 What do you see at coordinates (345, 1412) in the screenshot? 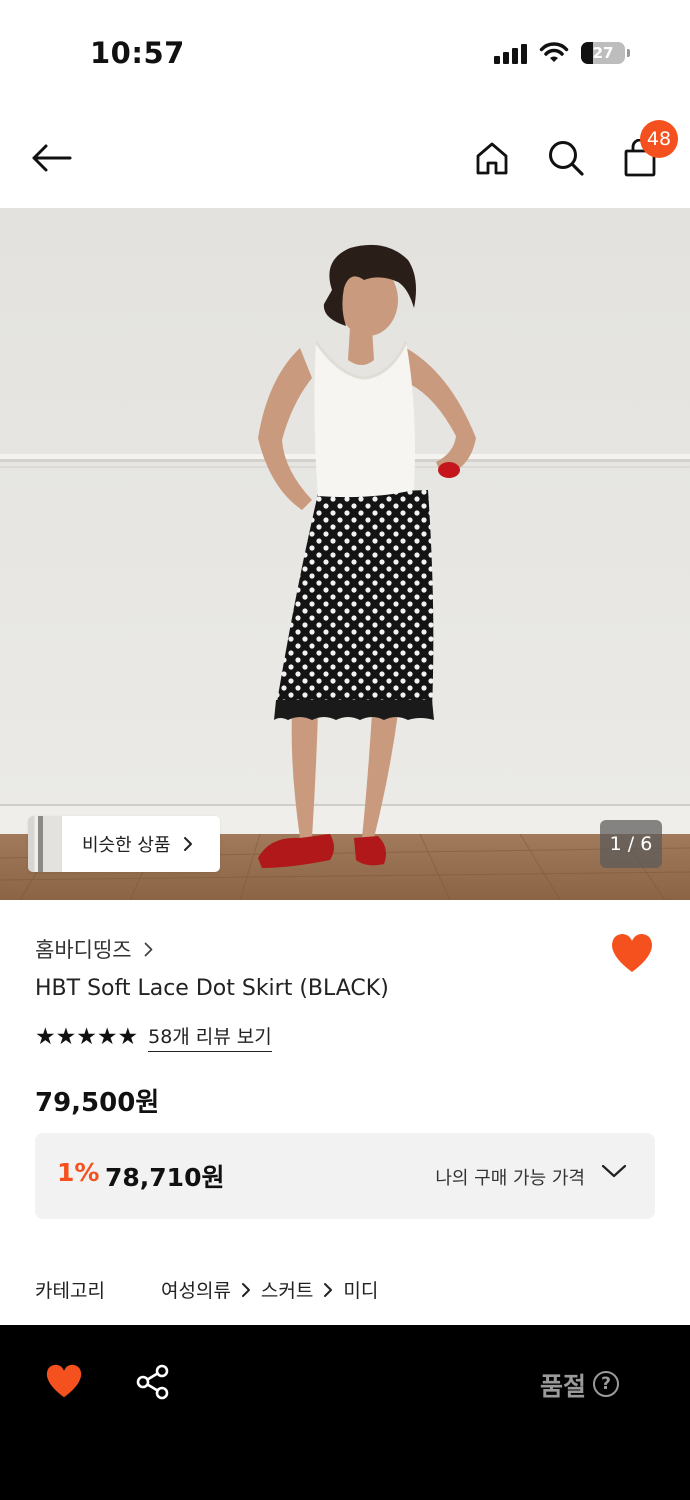
I see `bottom-action-bar: 품절 ?` at bounding box center [345, 1412].